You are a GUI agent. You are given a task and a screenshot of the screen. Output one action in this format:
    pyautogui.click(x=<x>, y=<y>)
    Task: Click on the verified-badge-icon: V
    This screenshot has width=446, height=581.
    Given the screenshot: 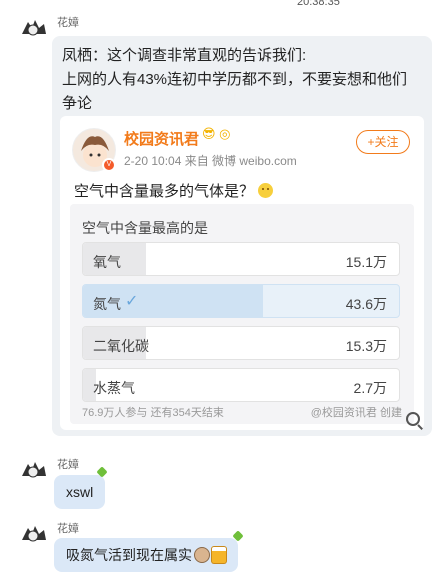 What is the action you would take?
    pyautogui.click(x=109, y=165)
    